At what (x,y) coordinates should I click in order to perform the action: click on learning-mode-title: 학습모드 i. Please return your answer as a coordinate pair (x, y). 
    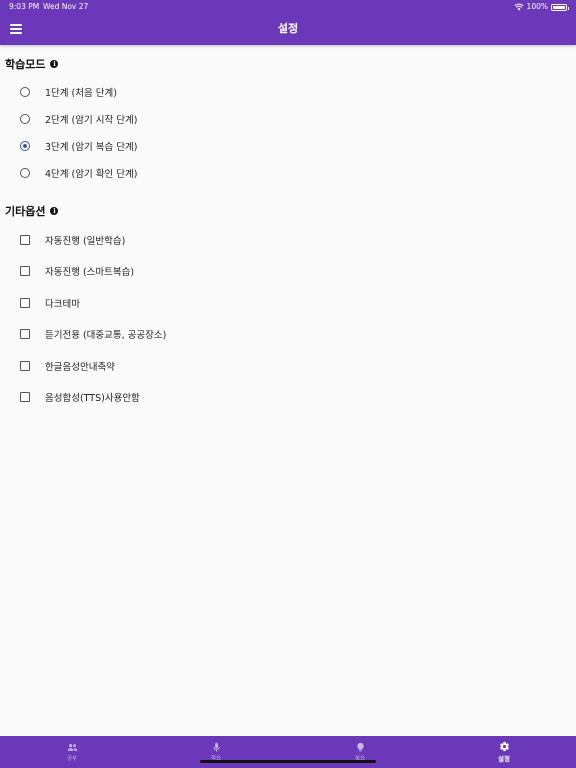
    Looking at the image, I should click on (32, 64).